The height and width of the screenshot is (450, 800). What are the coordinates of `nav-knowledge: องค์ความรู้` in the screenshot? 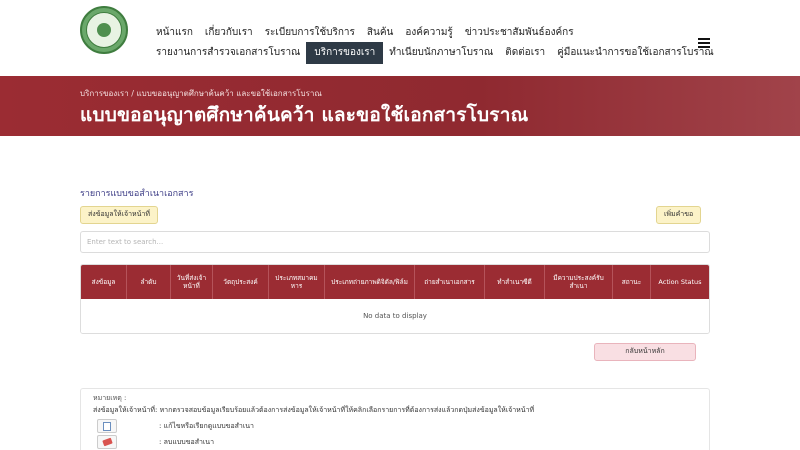 It's located at (428, 33).